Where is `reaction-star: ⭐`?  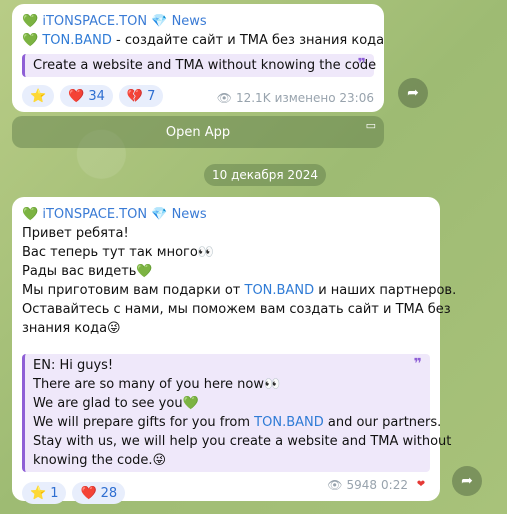 reaction-star: ⭐ is located at coordinates (38, 96).